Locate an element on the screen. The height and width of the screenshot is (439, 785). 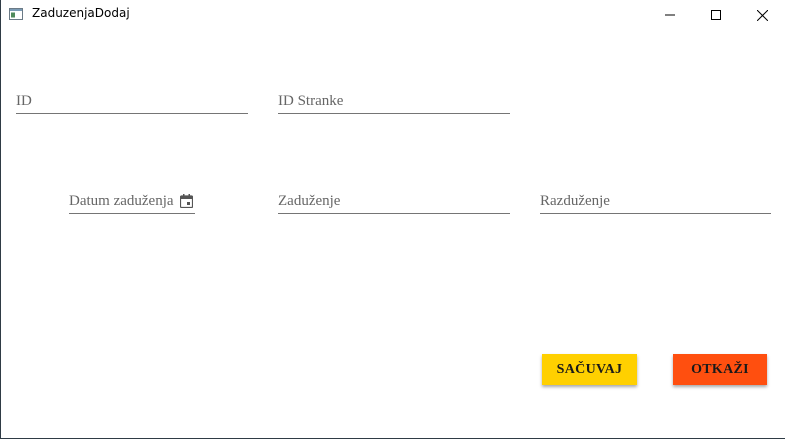
maximize-icon is located at coordinates (716, 15).